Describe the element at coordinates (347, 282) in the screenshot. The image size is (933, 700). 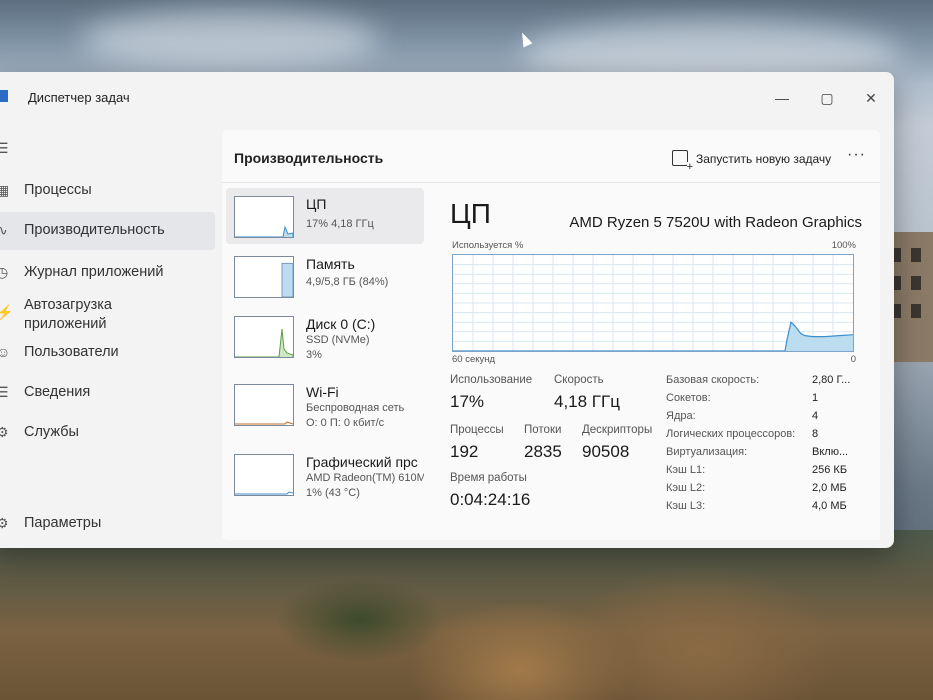
I see `resource-sub: 4,9/5,8 ГБ (84%)` at that location.